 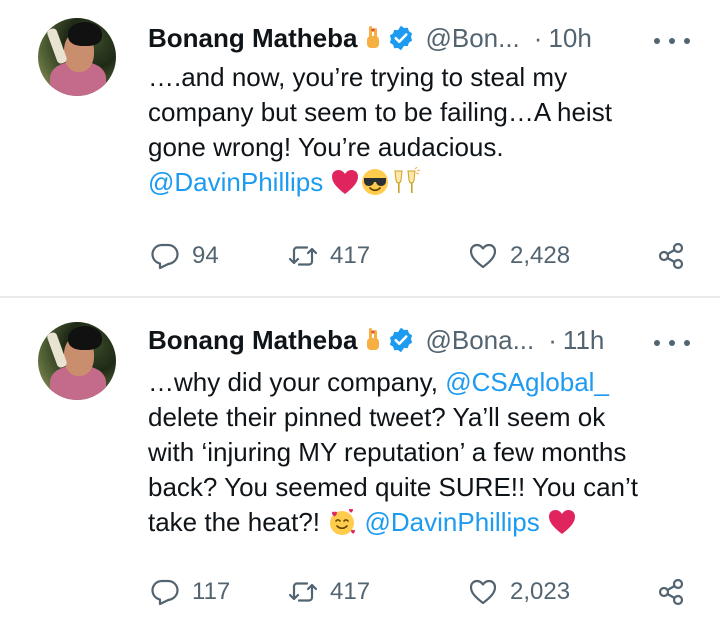 What do you see at coordinates (205, 255) in the screenshot?
I see `reply-count: 94` at bounding box center [205, 255].